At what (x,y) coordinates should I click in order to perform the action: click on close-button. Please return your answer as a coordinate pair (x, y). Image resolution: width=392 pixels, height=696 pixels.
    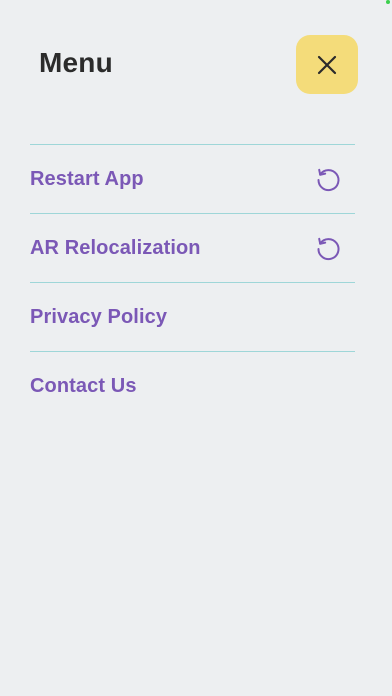
    Looking at the image, I should click on (327, 64).